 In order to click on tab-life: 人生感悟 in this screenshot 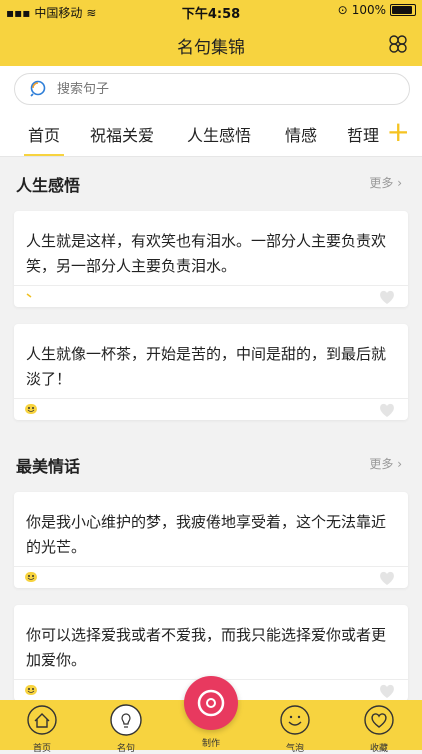, I will do `click(219, 134)`.